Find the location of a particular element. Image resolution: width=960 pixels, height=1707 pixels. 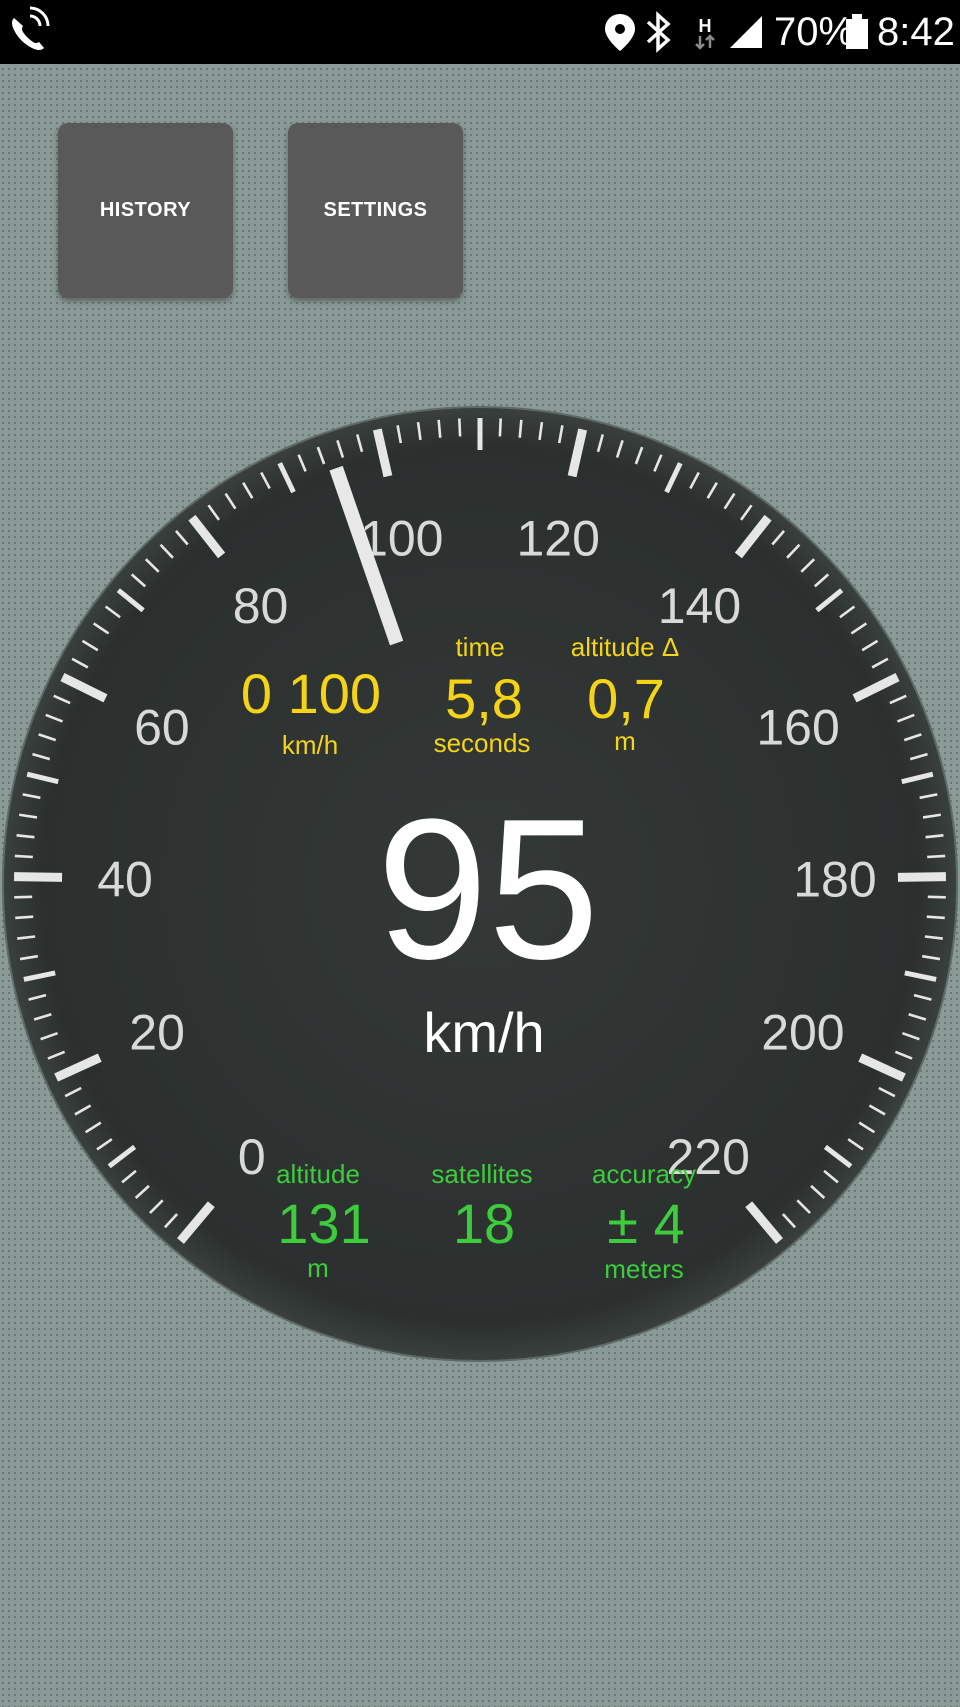

gauge-scale-label: 200 is located at coordinates (802, 1032).